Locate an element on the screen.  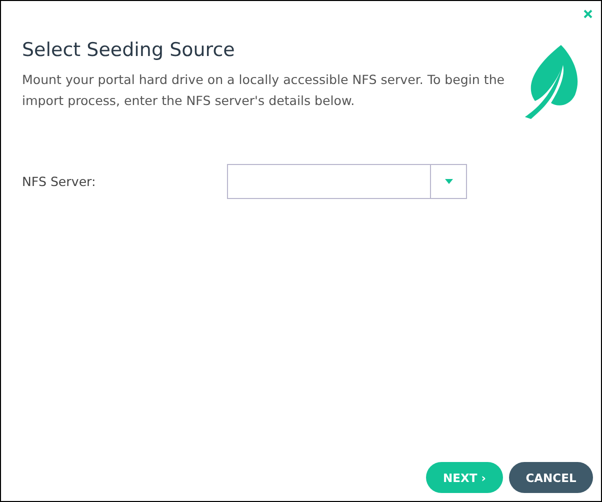
dropdown-field is located at coordinates (347, 181).